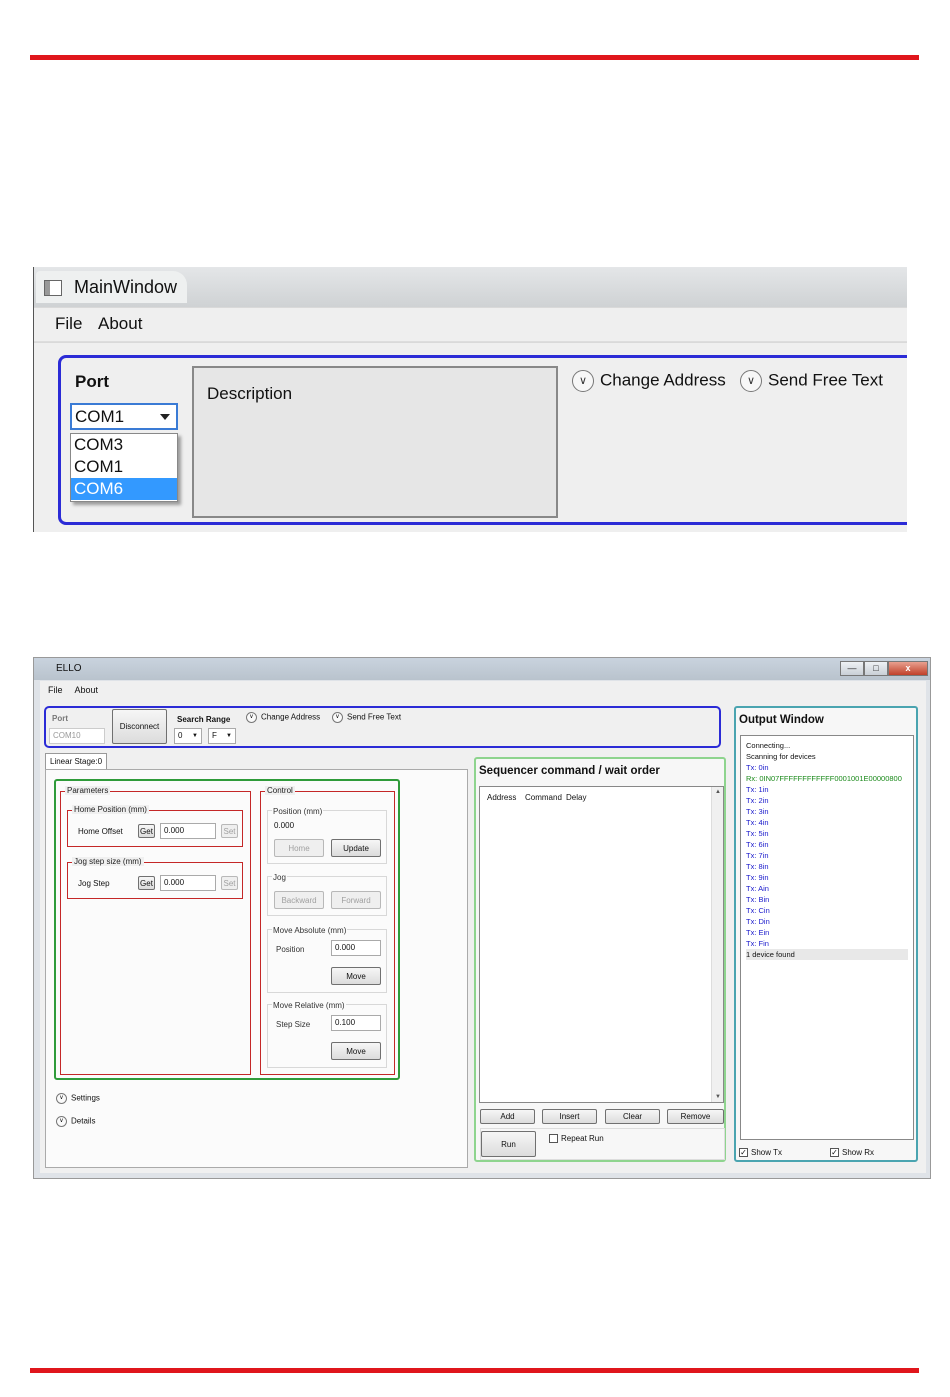 Image resolution: width=950 pixels, height=1397 pixels. I want to click on step-size-input: 0.100, so click(356, 1023).